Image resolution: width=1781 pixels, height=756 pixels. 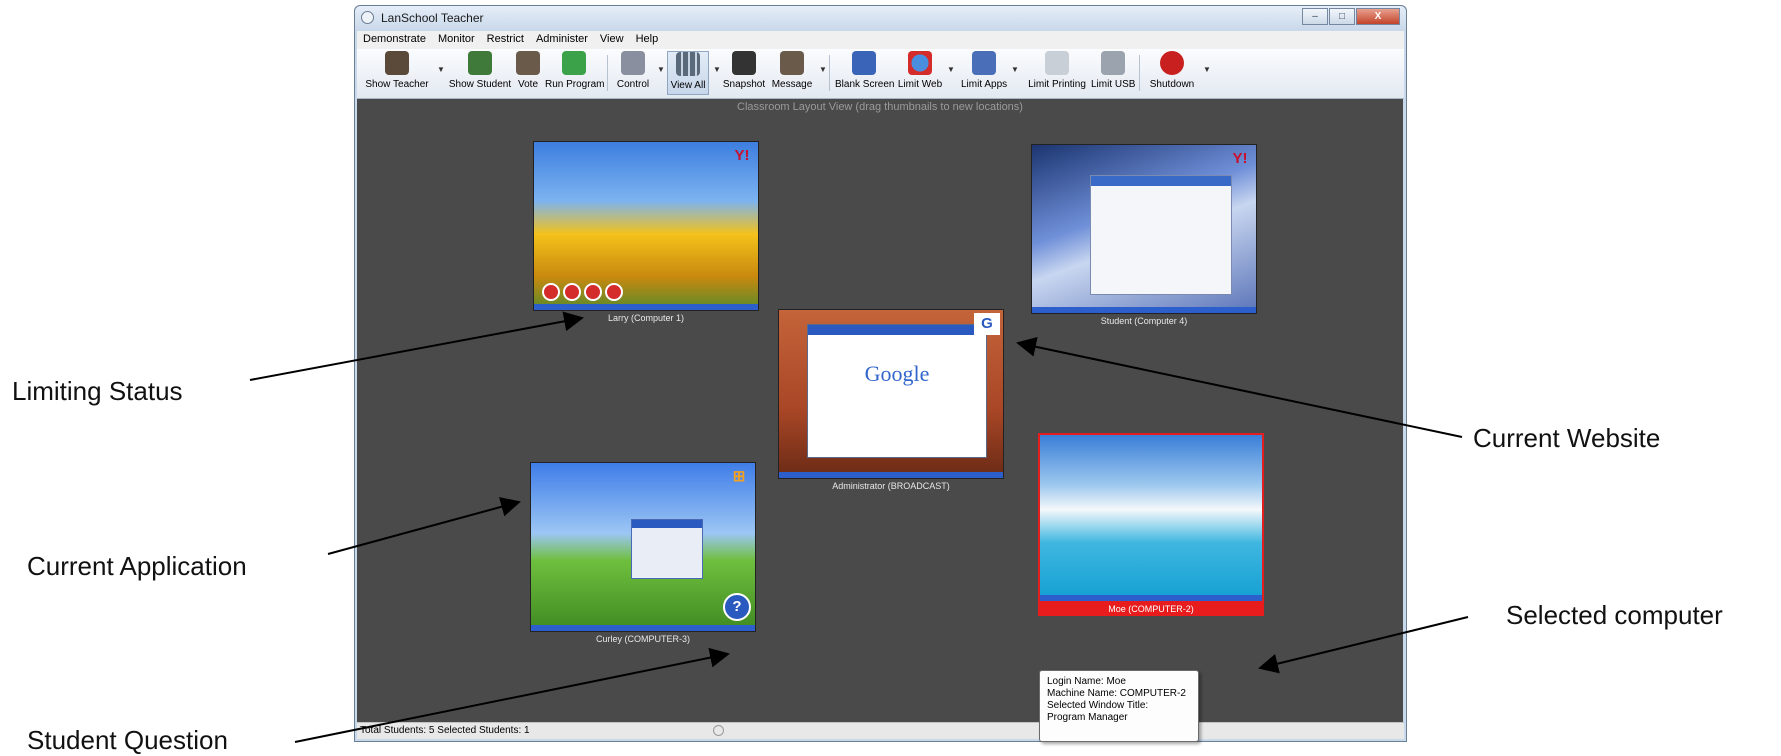 I want to click on arrow-student-question, so click(x=512, y=695).